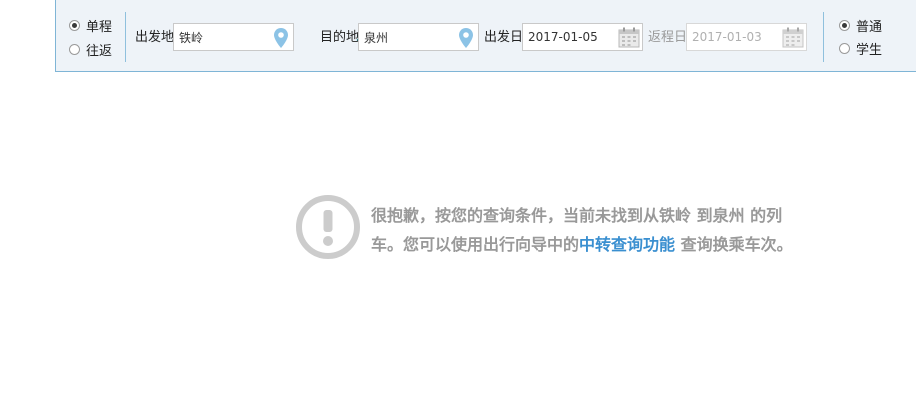 The width and height of the screenshot is (916, 407). I want to click on to-field, so click(418, 37).